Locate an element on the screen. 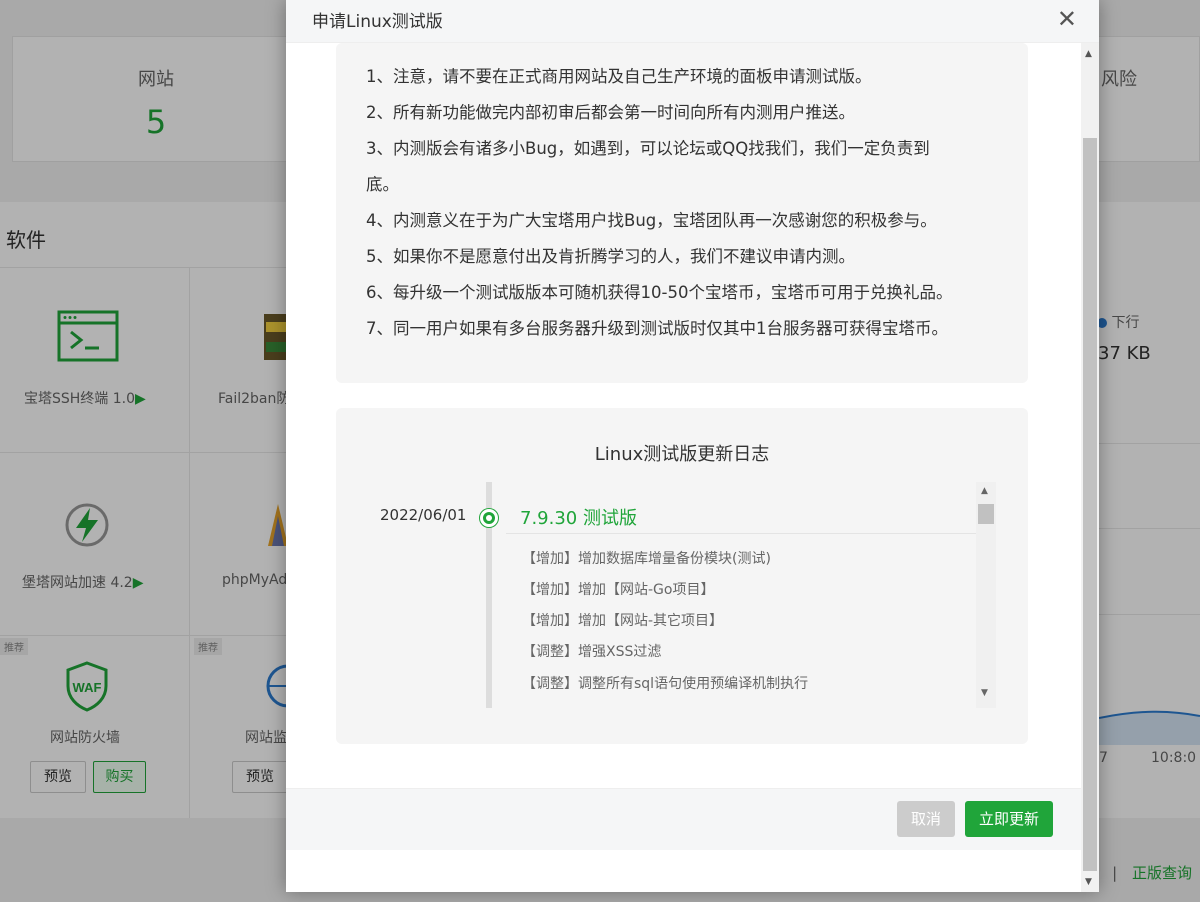 The image size is (1200, 902). close-icon: ✕ is located at coordinates (1067, 19).